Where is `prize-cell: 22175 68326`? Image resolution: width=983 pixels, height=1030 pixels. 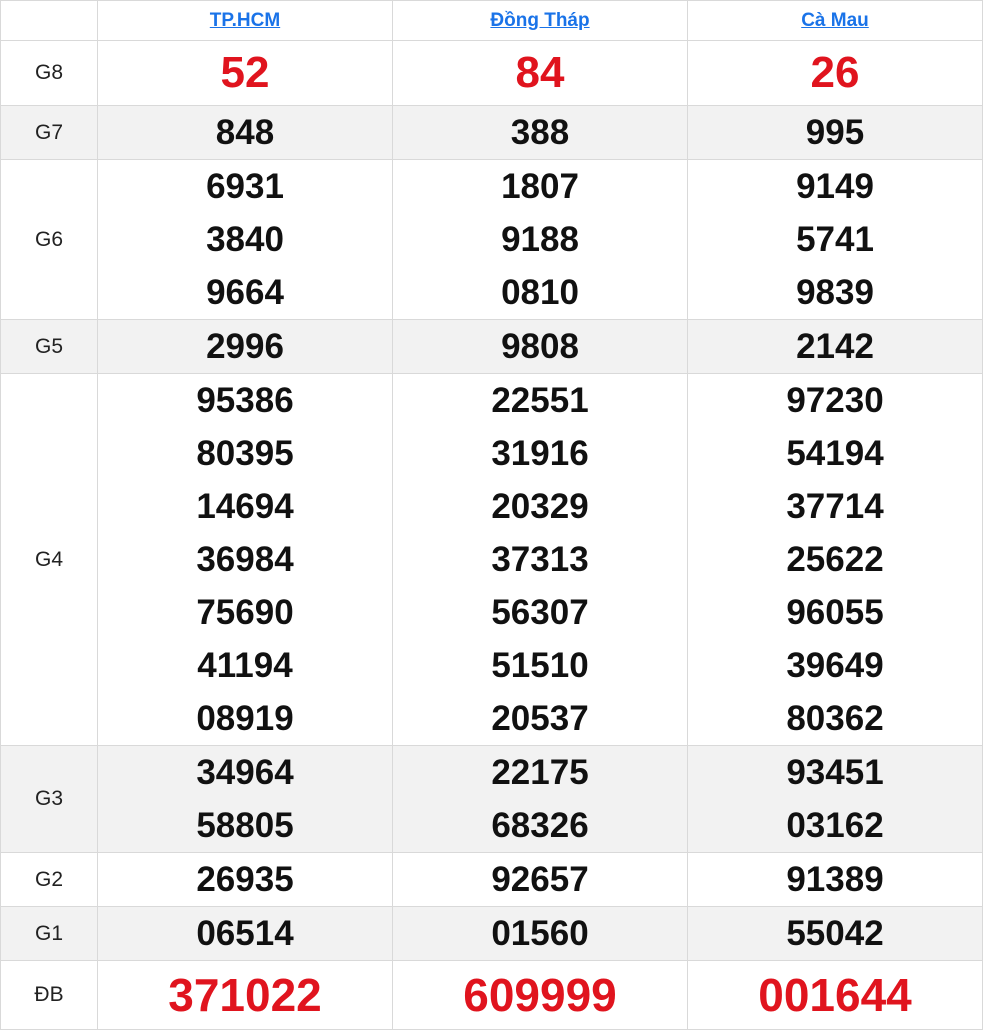 prize-cell: 22175 68326 is located at coordinates (540, 799).